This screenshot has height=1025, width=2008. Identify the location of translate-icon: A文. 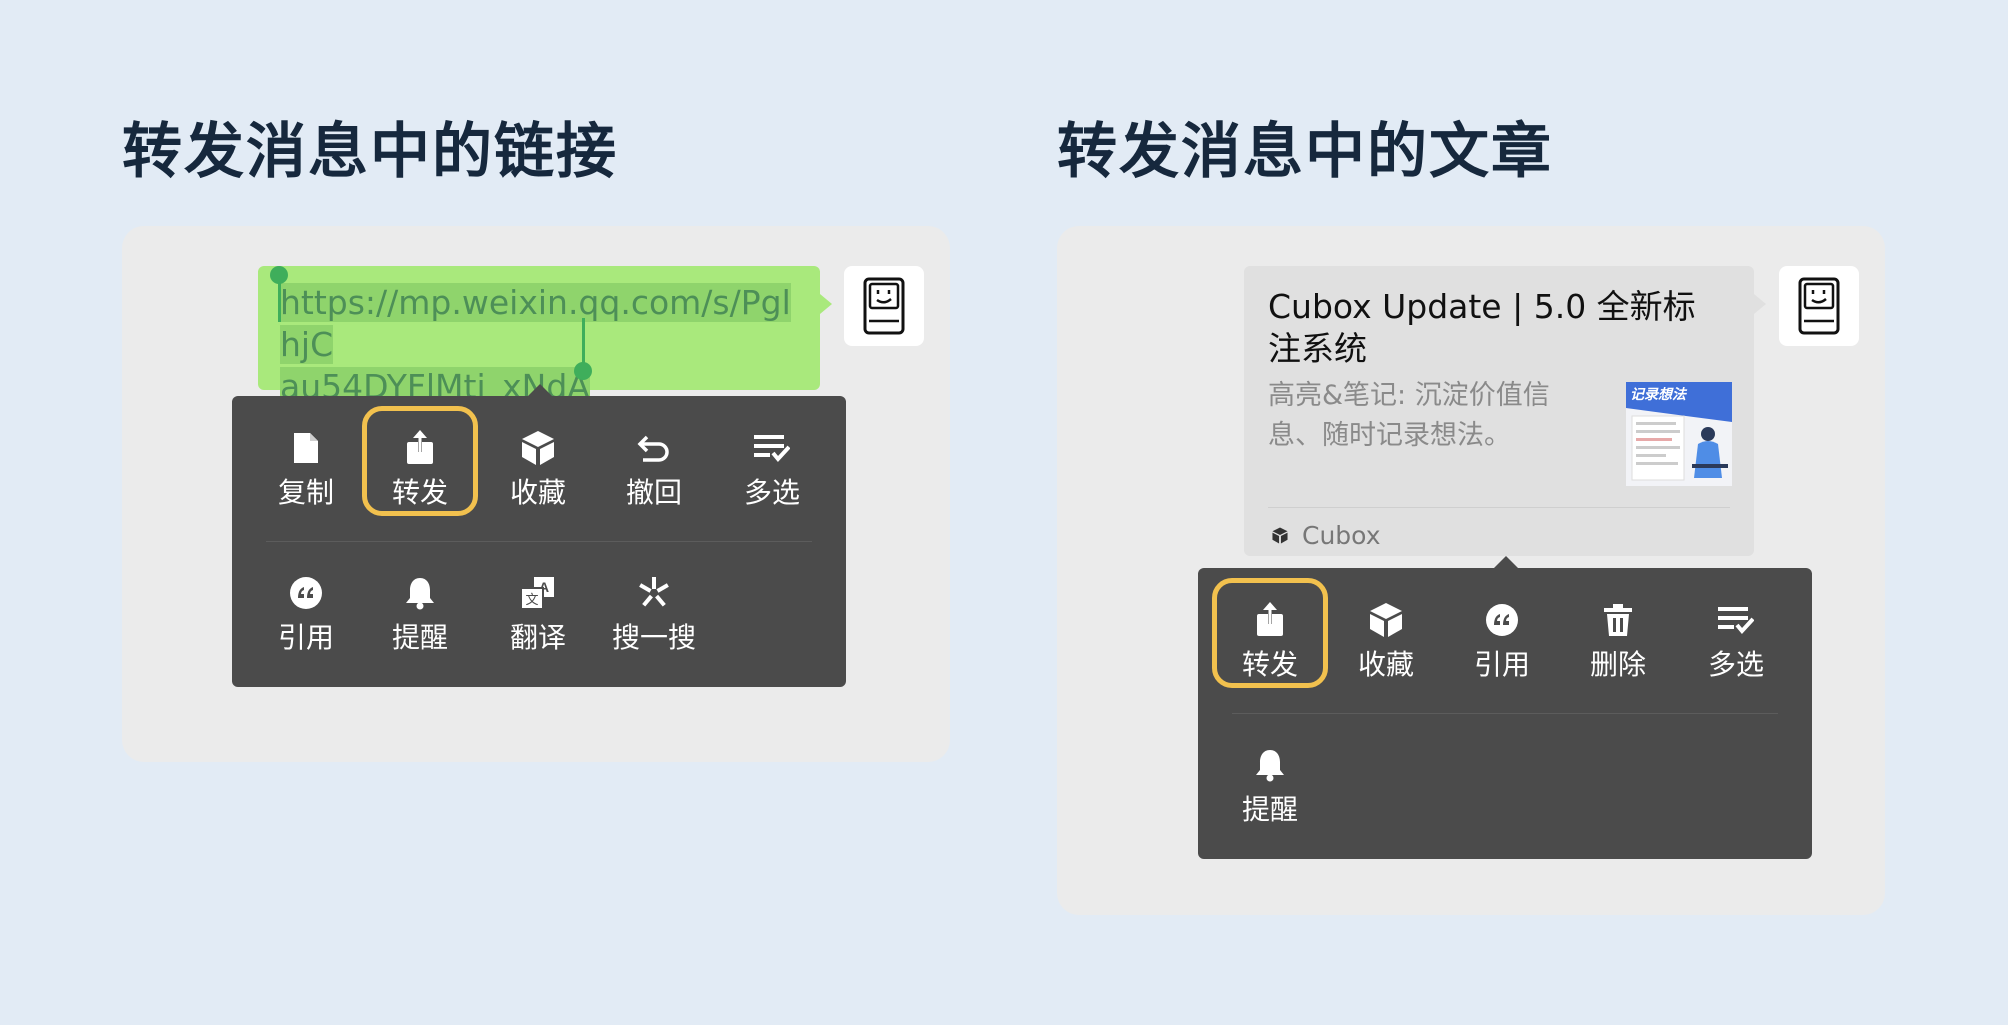
(537, 593).